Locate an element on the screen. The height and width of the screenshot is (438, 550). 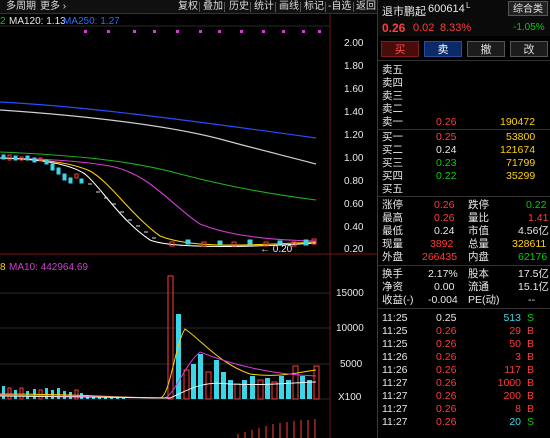
tick-volume: 29 is located at coordinates (515, 331).